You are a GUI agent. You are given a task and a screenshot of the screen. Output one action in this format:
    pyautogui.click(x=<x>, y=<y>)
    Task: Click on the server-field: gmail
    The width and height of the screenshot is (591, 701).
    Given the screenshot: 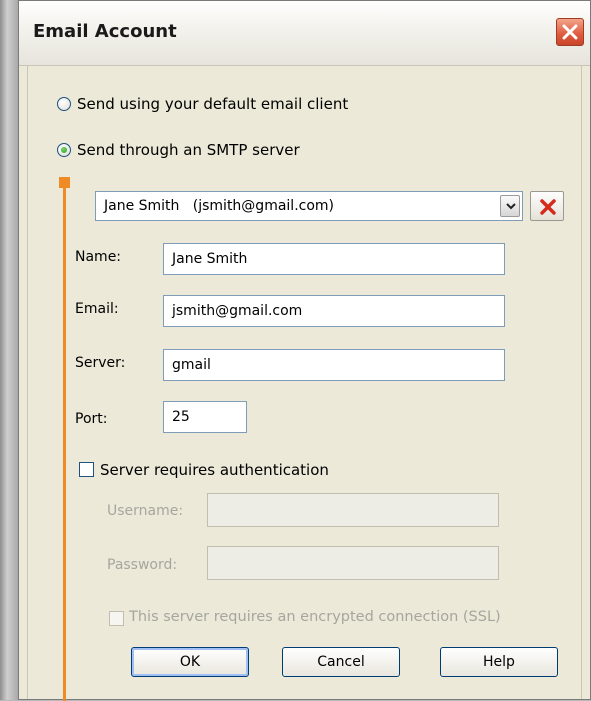 What is the action you would take?
    pyautogui.click(x=334, y=365)
    